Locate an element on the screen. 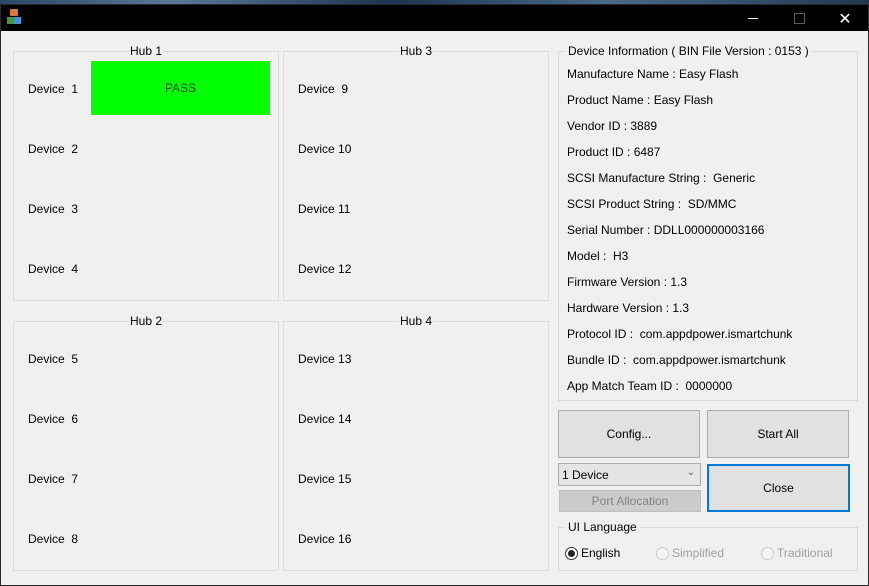 The width and height of the screenshot is (869, 586). device-10-label: Device 10 is located at coordinates (325, 149).